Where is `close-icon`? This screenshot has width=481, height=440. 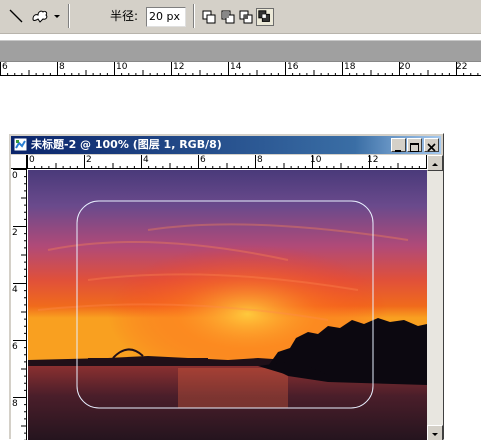
close-icon is located at coordinates (431, 147).